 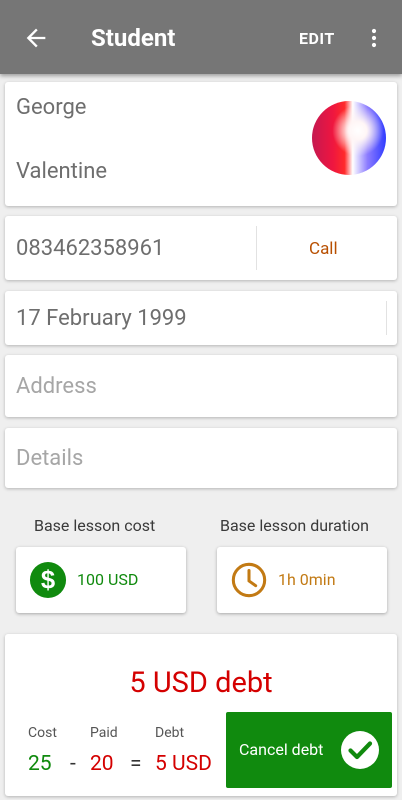 I want to click on cancel-debt-label: Cancel debt, so click(x=281, y=749).